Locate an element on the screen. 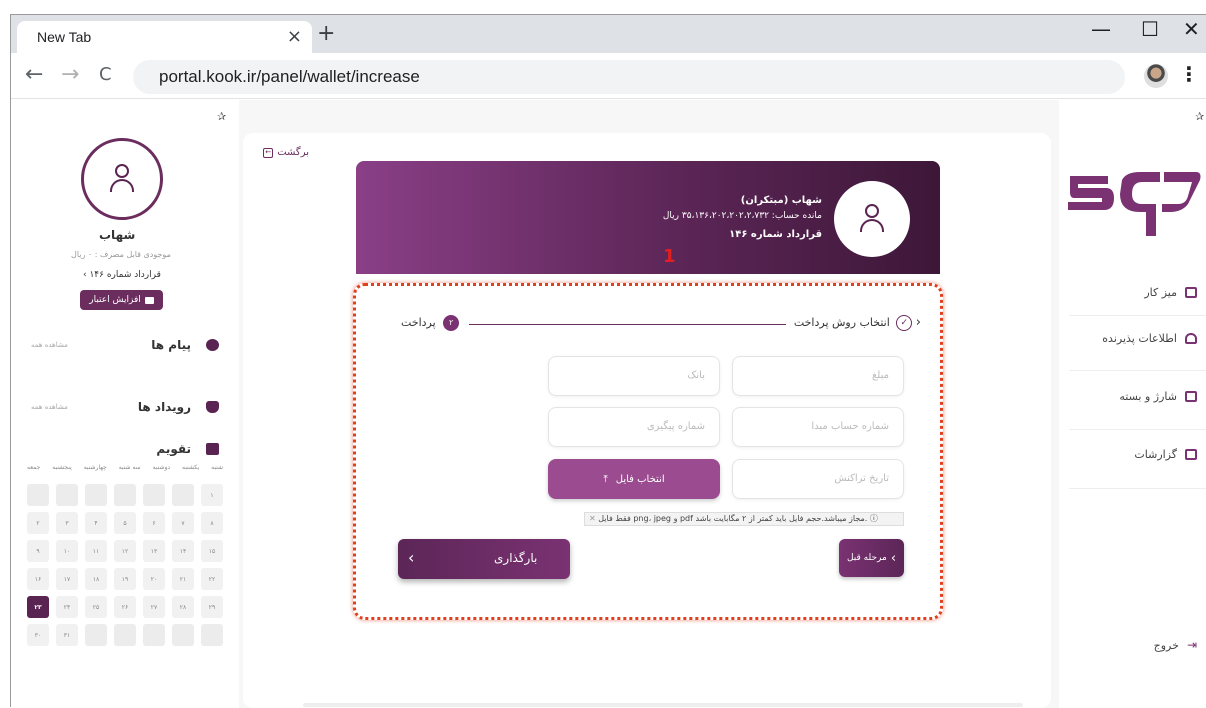  prev-chevron-icon: ‹ is located at coordinates (893, 558).